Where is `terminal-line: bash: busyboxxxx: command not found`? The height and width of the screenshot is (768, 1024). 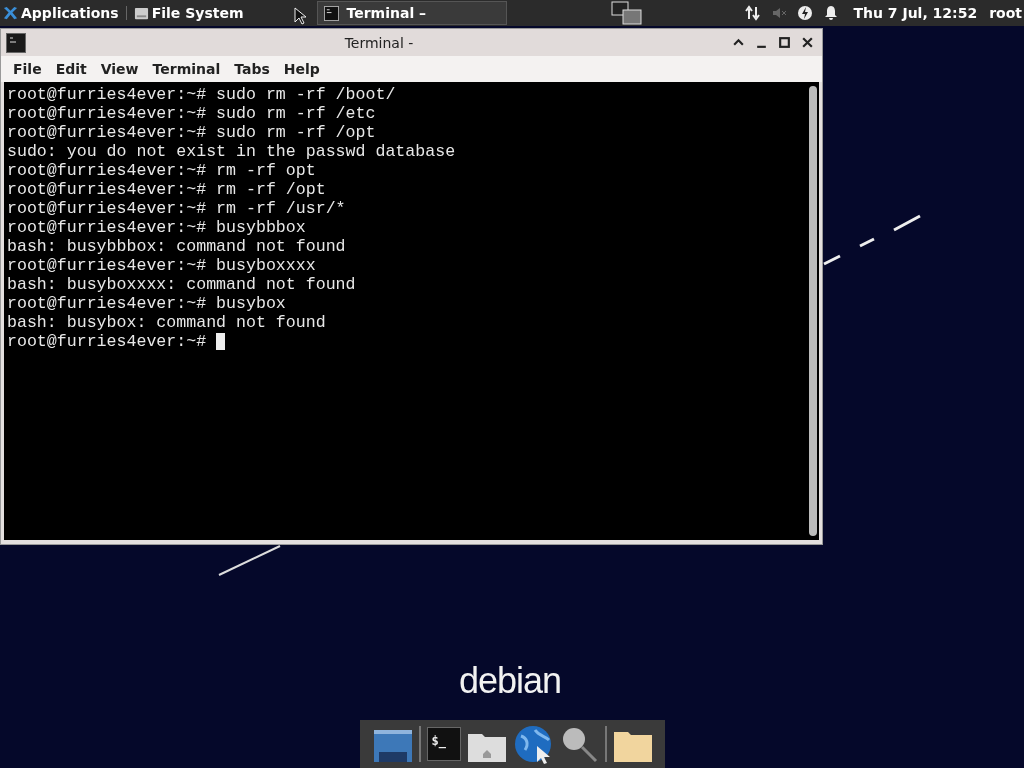 terminal-line: bash: busyboxxxx: command not found is located at coordinates (181, 284).